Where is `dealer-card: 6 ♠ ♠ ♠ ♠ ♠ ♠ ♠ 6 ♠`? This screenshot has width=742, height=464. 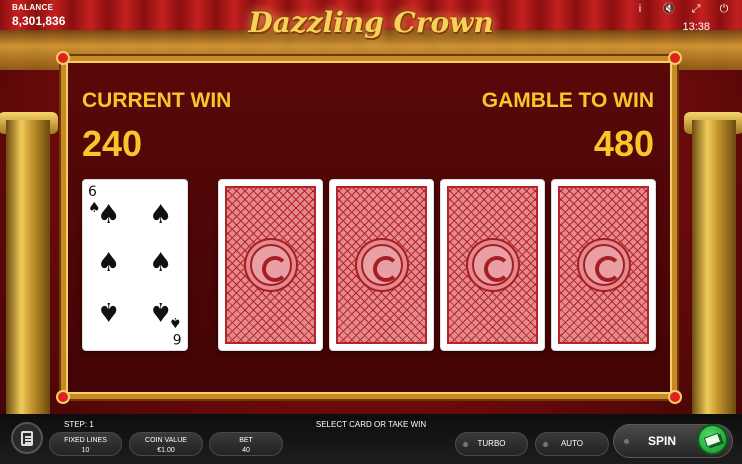
dealer-card: 6 ♠ ♠ ♠ ♠ ♠ ♠ ♠ 6 ♠ is located at coordinates (135, 265).